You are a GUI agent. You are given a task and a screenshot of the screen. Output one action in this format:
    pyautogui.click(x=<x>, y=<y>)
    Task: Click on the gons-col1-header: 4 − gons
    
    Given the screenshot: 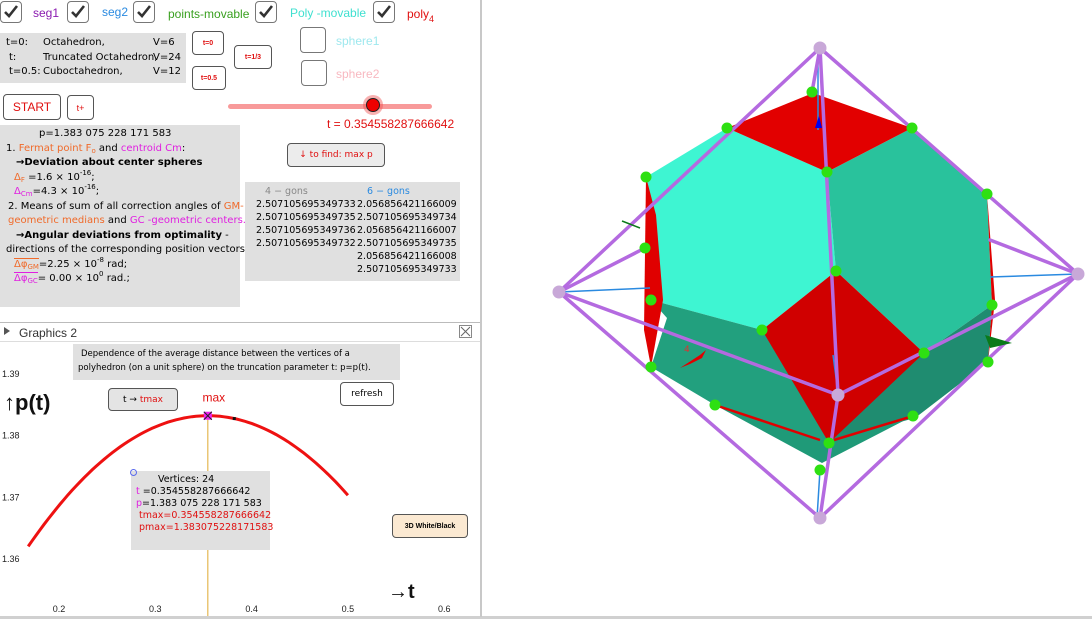 What is the action you would take?
    pyautogui.click(x=286, y=191)
    